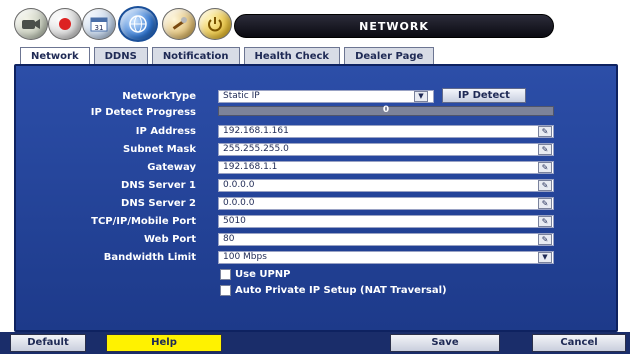 This screenshot has width=630, height=354. I want to click on bandwidth-limit-label: Bandwidth Limit, so click(149, 257).